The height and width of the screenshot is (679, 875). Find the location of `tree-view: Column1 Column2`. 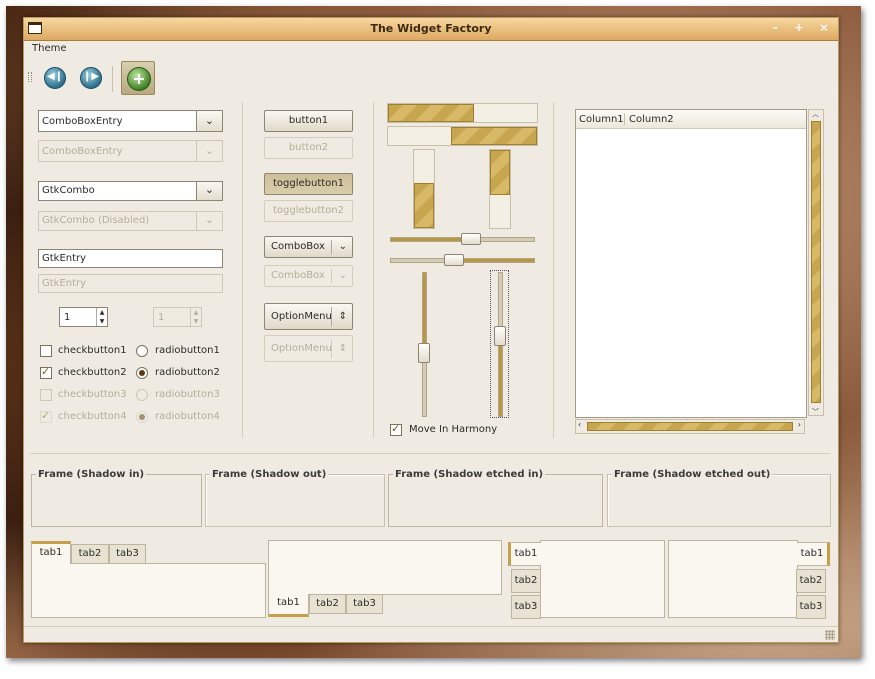

tree-view: Column1 Column2 is located at coordinates (691, 263).